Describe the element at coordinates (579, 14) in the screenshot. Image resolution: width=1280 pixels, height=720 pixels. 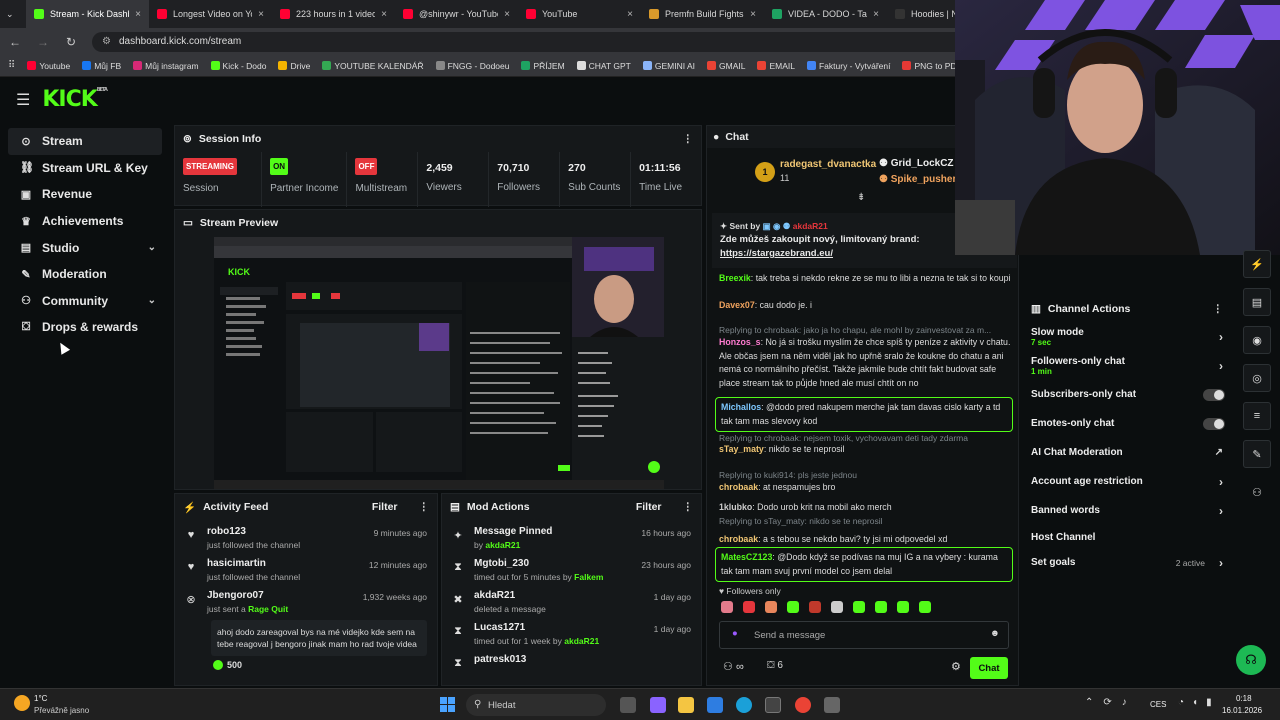
I see `browser-tab: YouTube ×` at that location.